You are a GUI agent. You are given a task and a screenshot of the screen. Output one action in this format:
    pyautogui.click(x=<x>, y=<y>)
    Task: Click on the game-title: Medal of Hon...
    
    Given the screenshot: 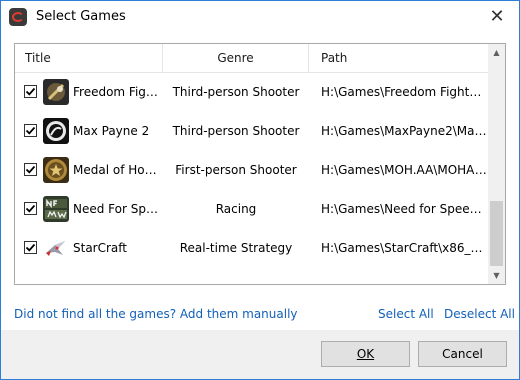 What is the action you would take?
    pyautogui.click(x=118, y=170)
    